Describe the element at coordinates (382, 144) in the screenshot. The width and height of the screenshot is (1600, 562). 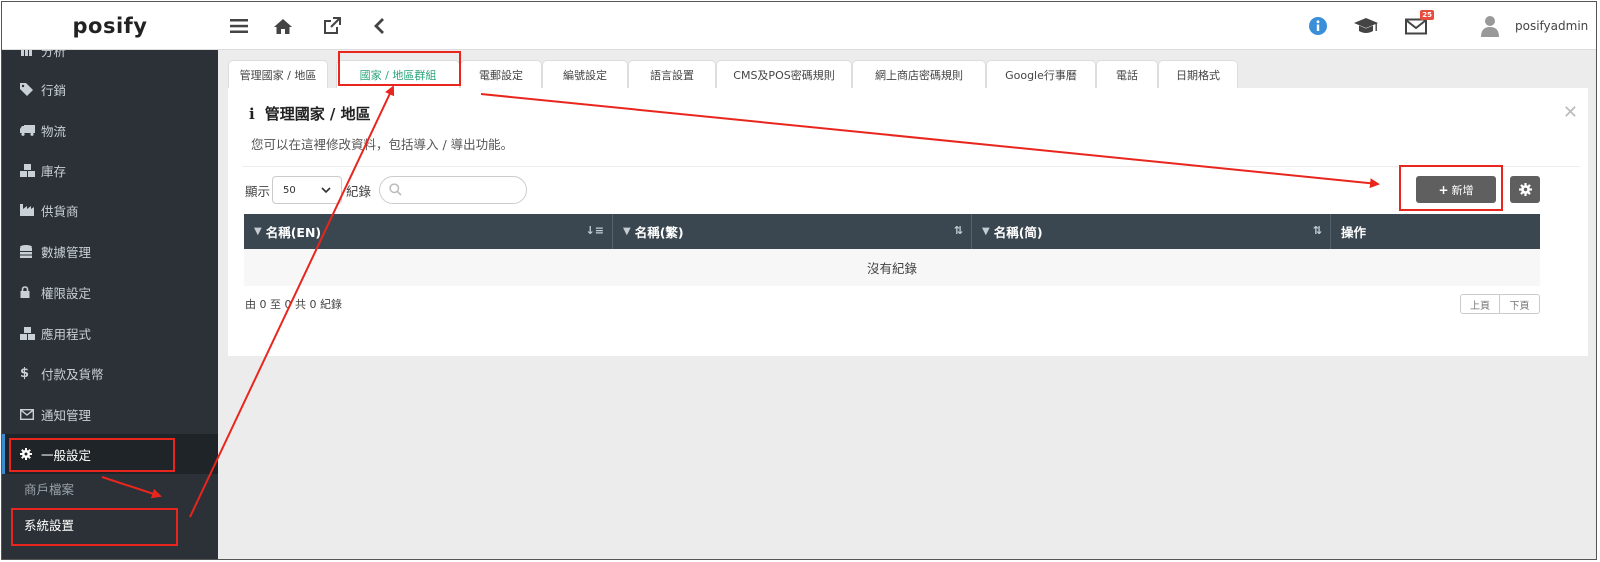
I see `page-description: 您可以在這裡修改資料，包括導入 / 導出功能。` at that location.